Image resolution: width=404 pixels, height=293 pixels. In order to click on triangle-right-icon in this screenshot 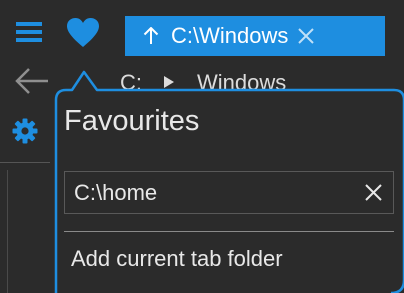, I will do `click(169, 81)`.